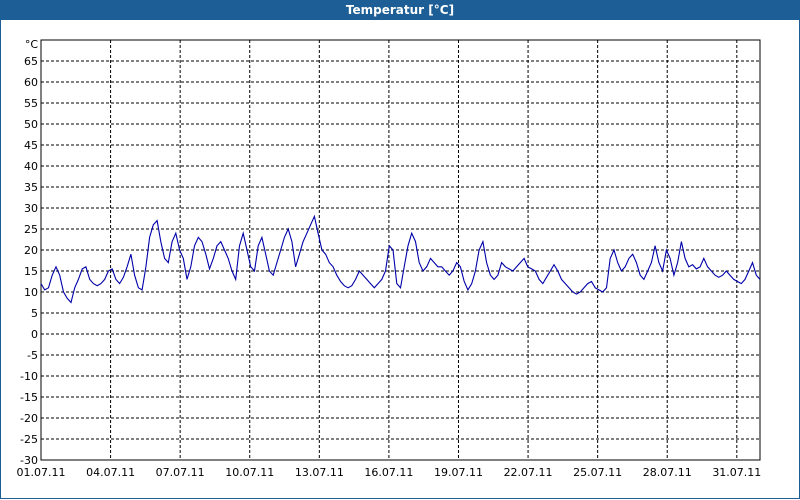 This screenshot has height=500, width=800. What do you see at coordinates (31, 124) in the screenshot?
I see `y-tick-label: 50` at bounding box center [31, 124].